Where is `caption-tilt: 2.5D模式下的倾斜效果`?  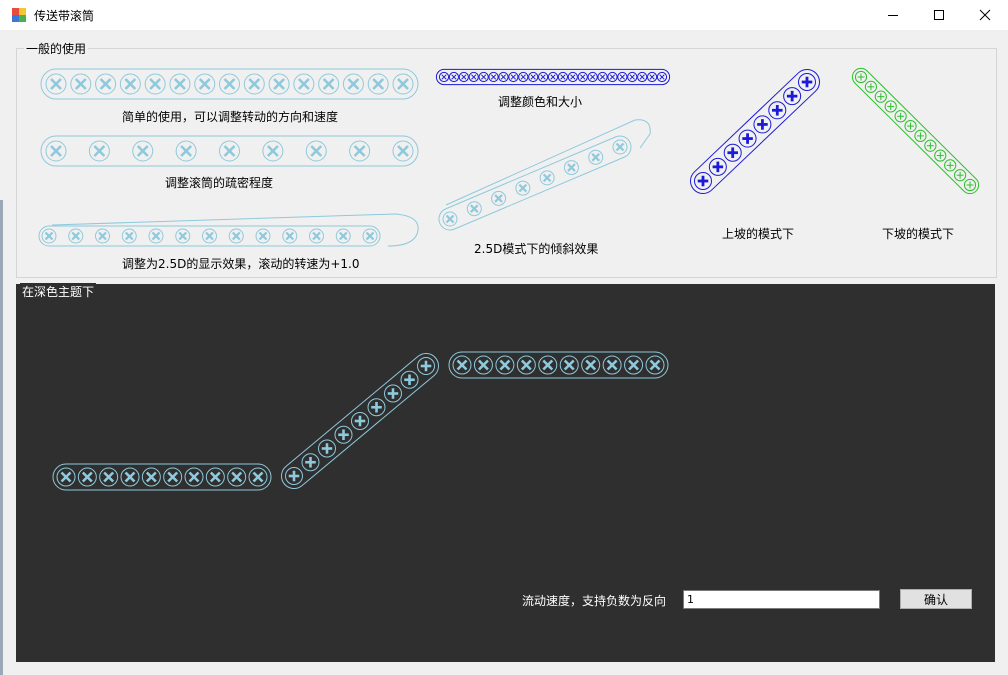 caption-tilt: 2.5D模式下的倾斜效果 is located at coordinates (536, 249).